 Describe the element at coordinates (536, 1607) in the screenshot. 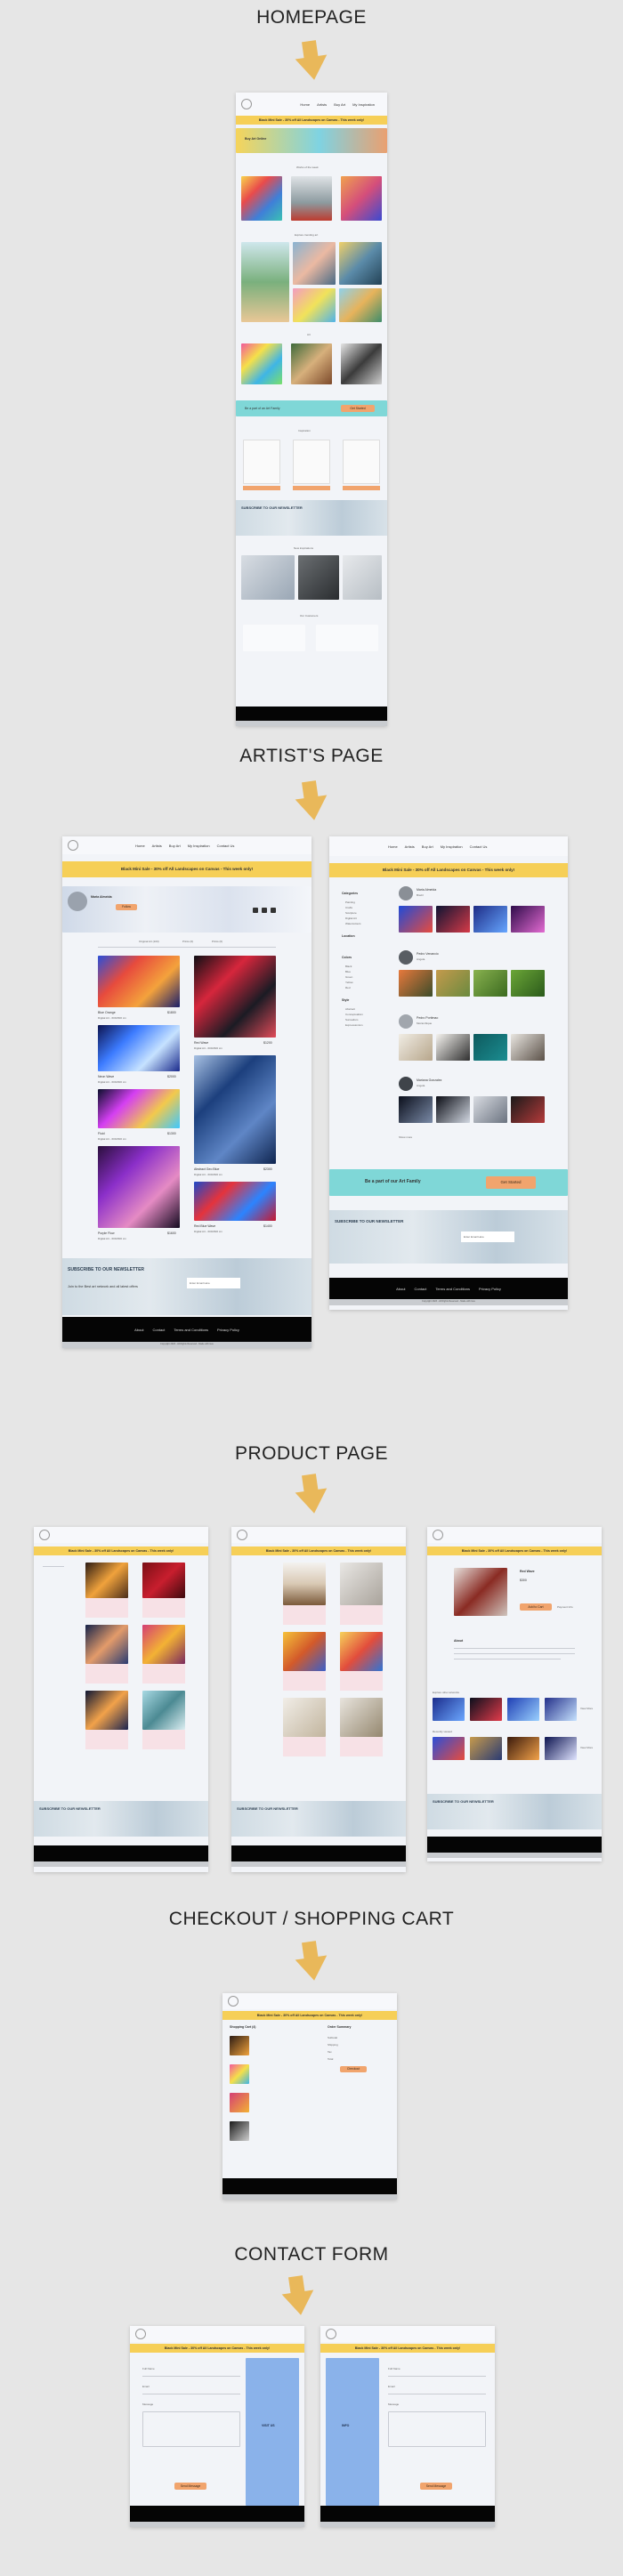

I see `add-to-cart-button: Add to Cart` at that location.